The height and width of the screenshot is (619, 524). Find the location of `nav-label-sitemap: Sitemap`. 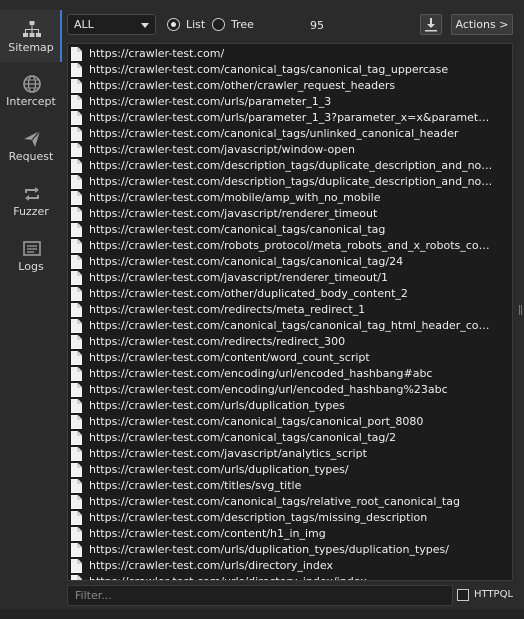

nav-label-sitemap: Sitemap is located at coordinates (31, 47).